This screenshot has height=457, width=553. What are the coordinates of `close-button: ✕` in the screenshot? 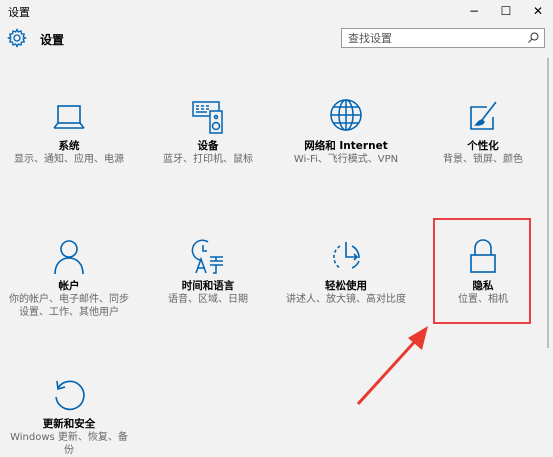 It's located at (537, 11).